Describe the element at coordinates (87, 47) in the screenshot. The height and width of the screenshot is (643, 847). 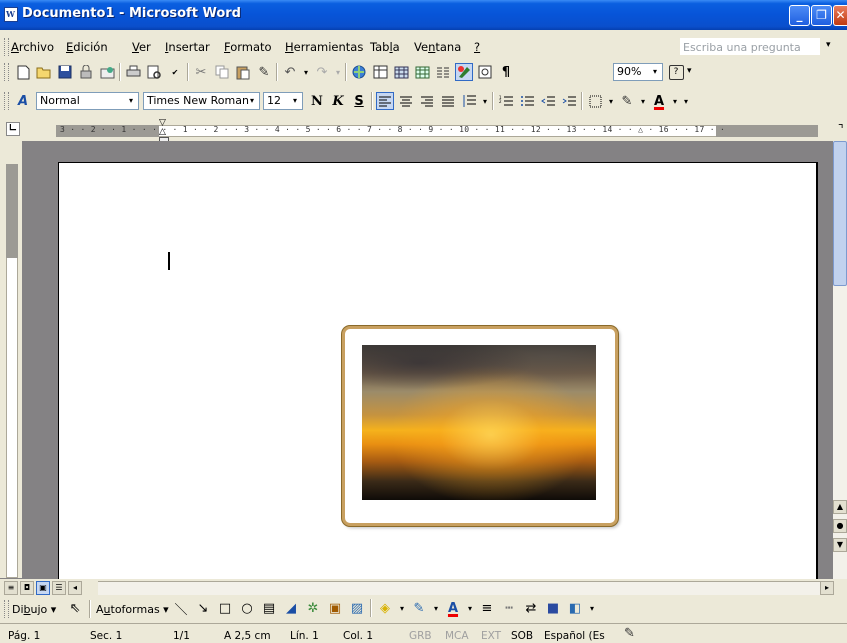
I see `menu-edicion: Edición` at that location.